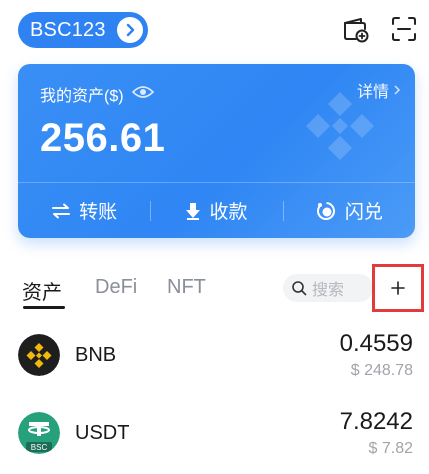 The width and height of the screenshot is (429, 474). I want to click on swap-icon, so click(325, 210).